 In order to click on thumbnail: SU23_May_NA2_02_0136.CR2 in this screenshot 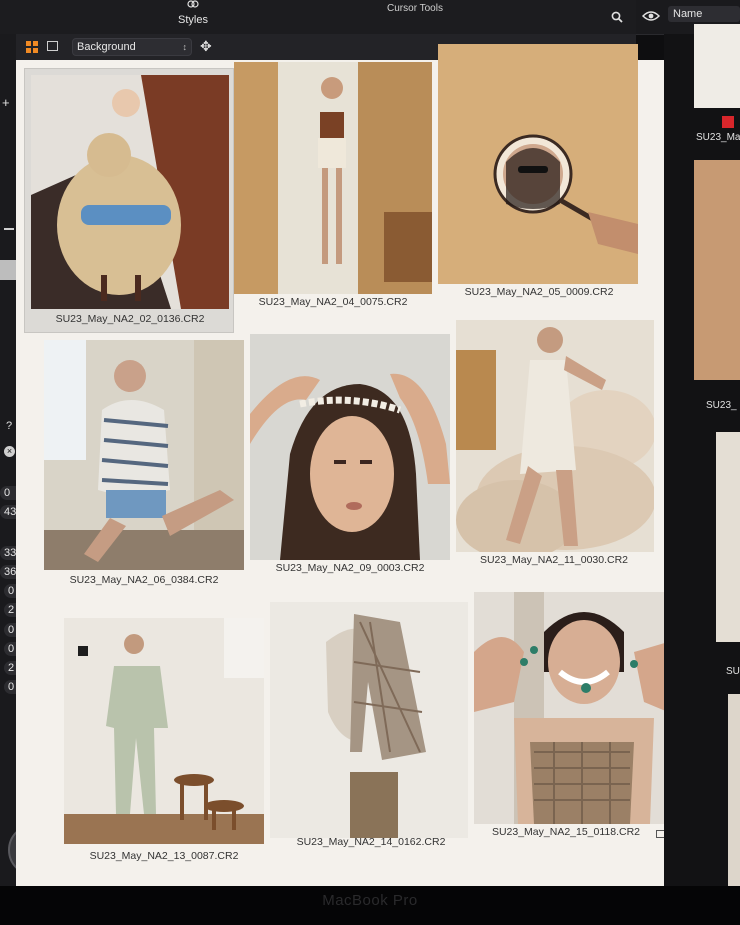, I will do `click(129, 200)`.